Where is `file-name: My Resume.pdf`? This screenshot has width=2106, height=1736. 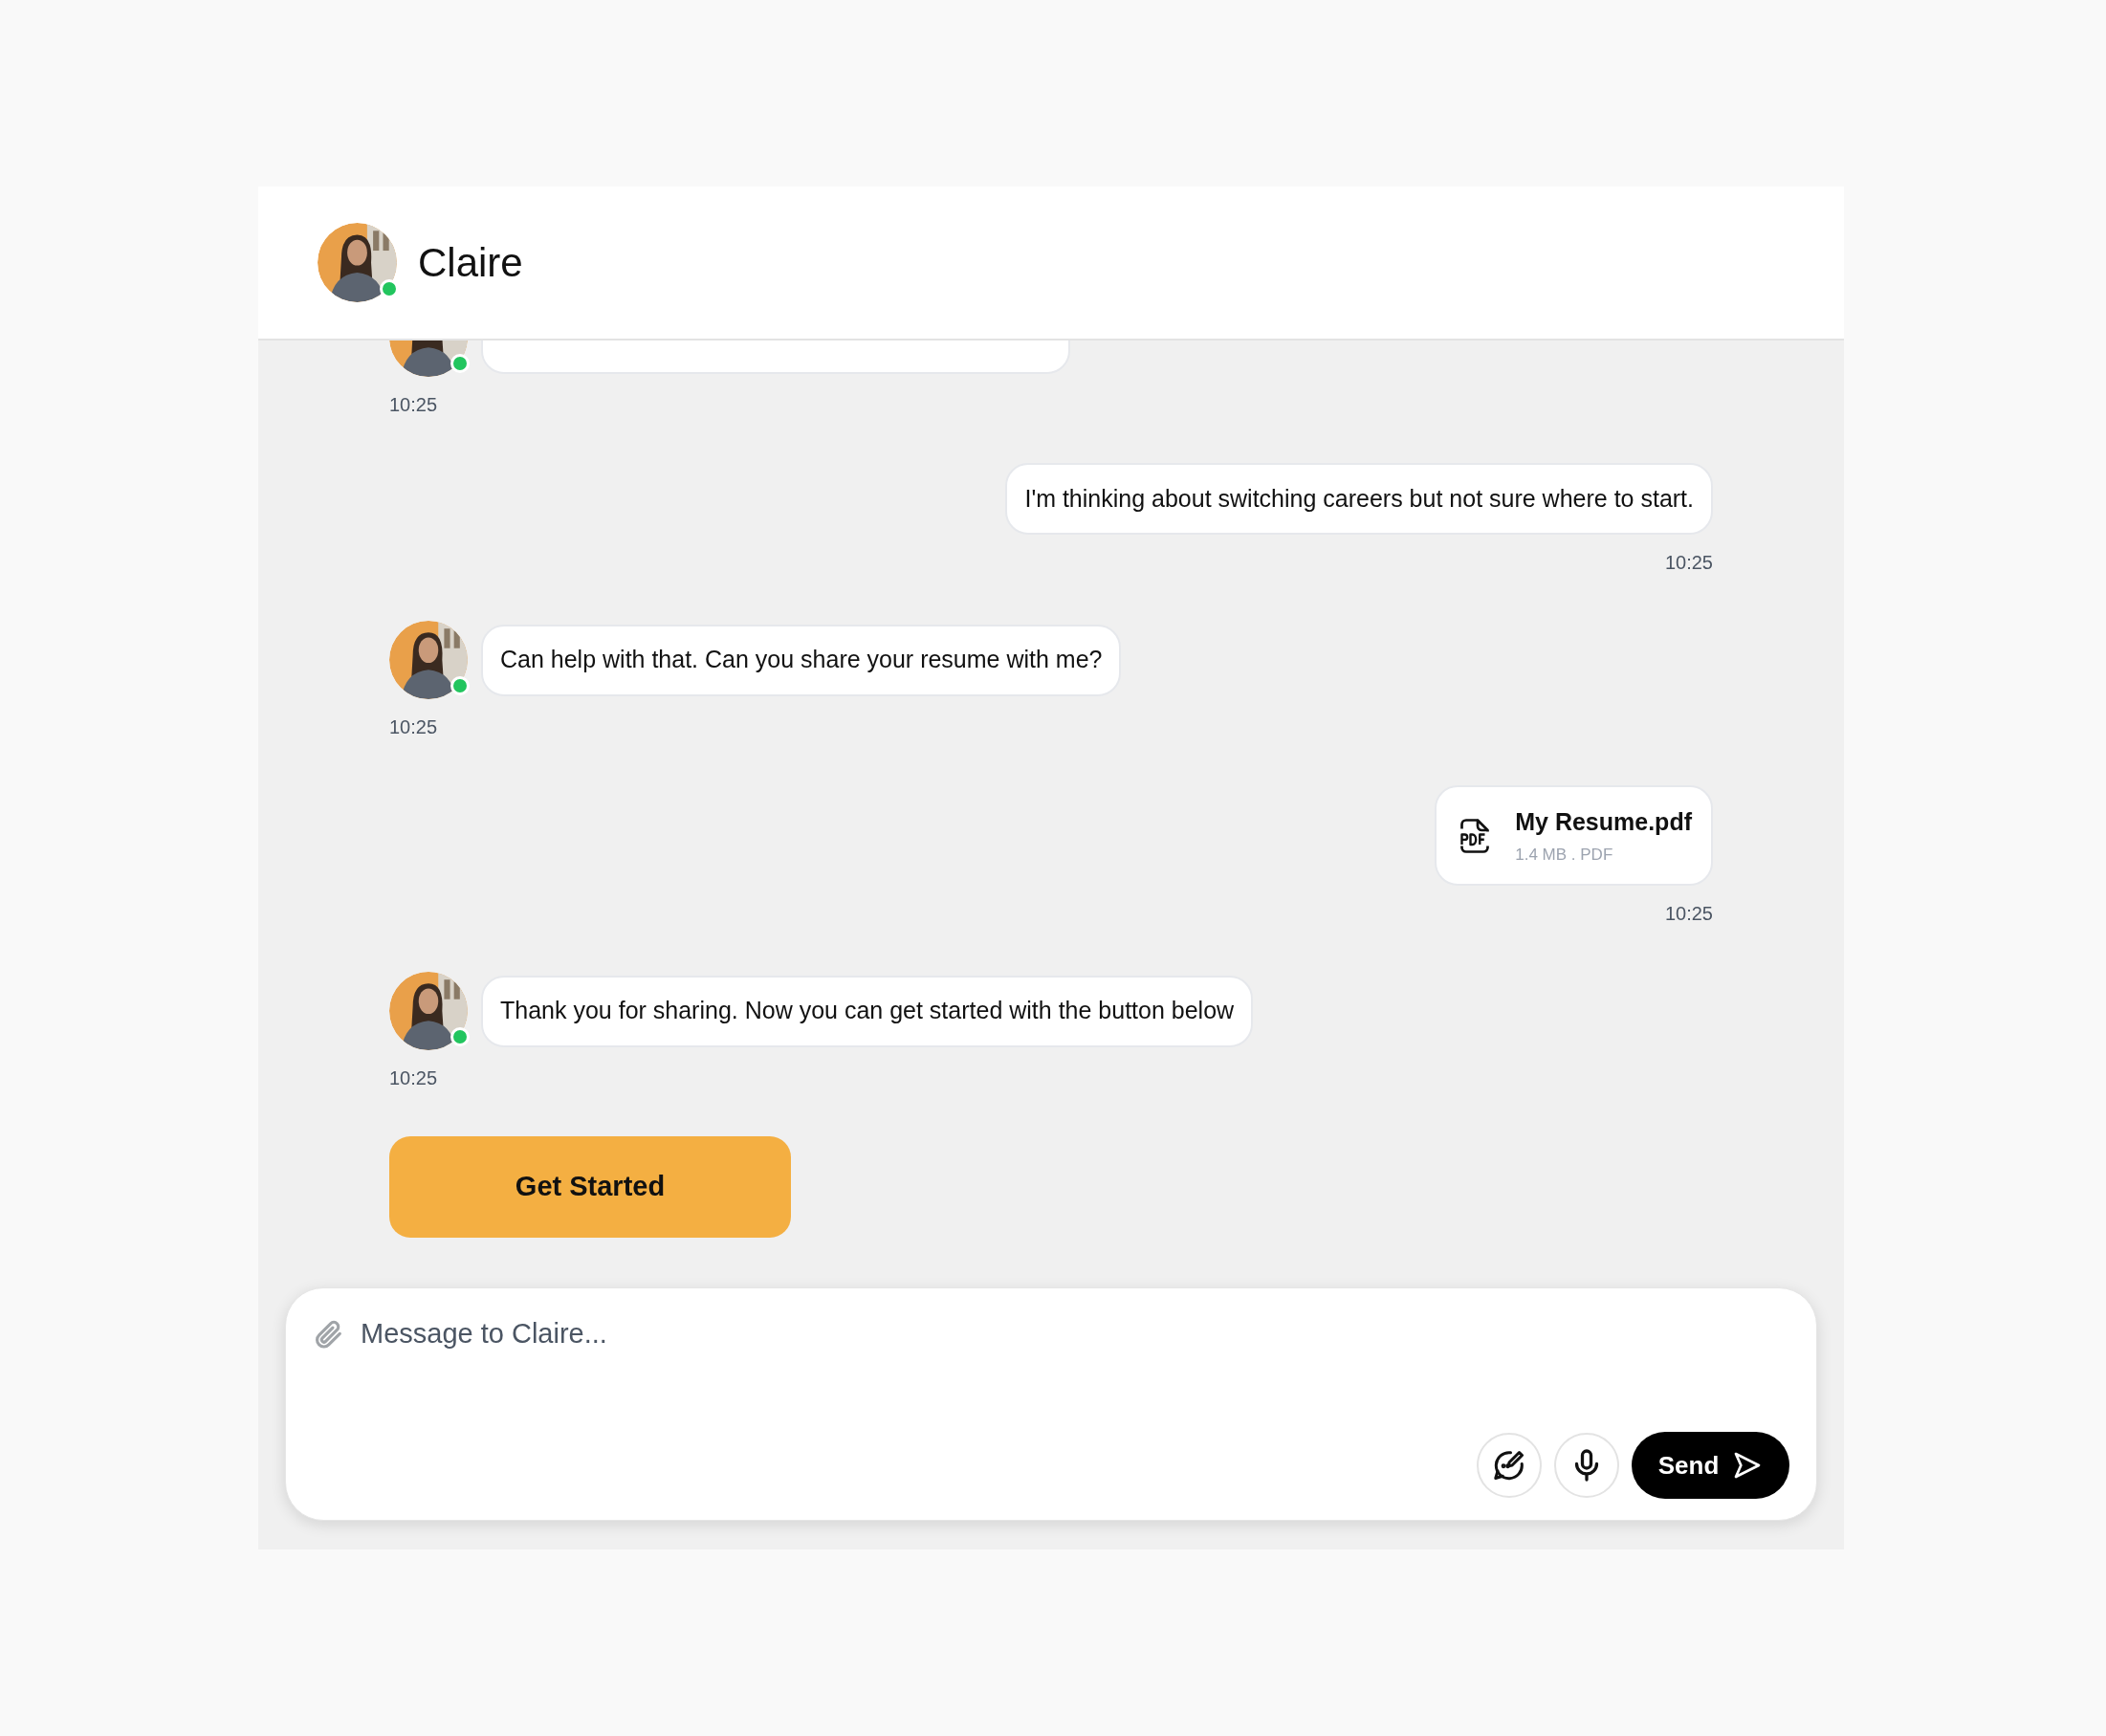 file-name: My Resume.pdf is located at coordinates (1603, 822).